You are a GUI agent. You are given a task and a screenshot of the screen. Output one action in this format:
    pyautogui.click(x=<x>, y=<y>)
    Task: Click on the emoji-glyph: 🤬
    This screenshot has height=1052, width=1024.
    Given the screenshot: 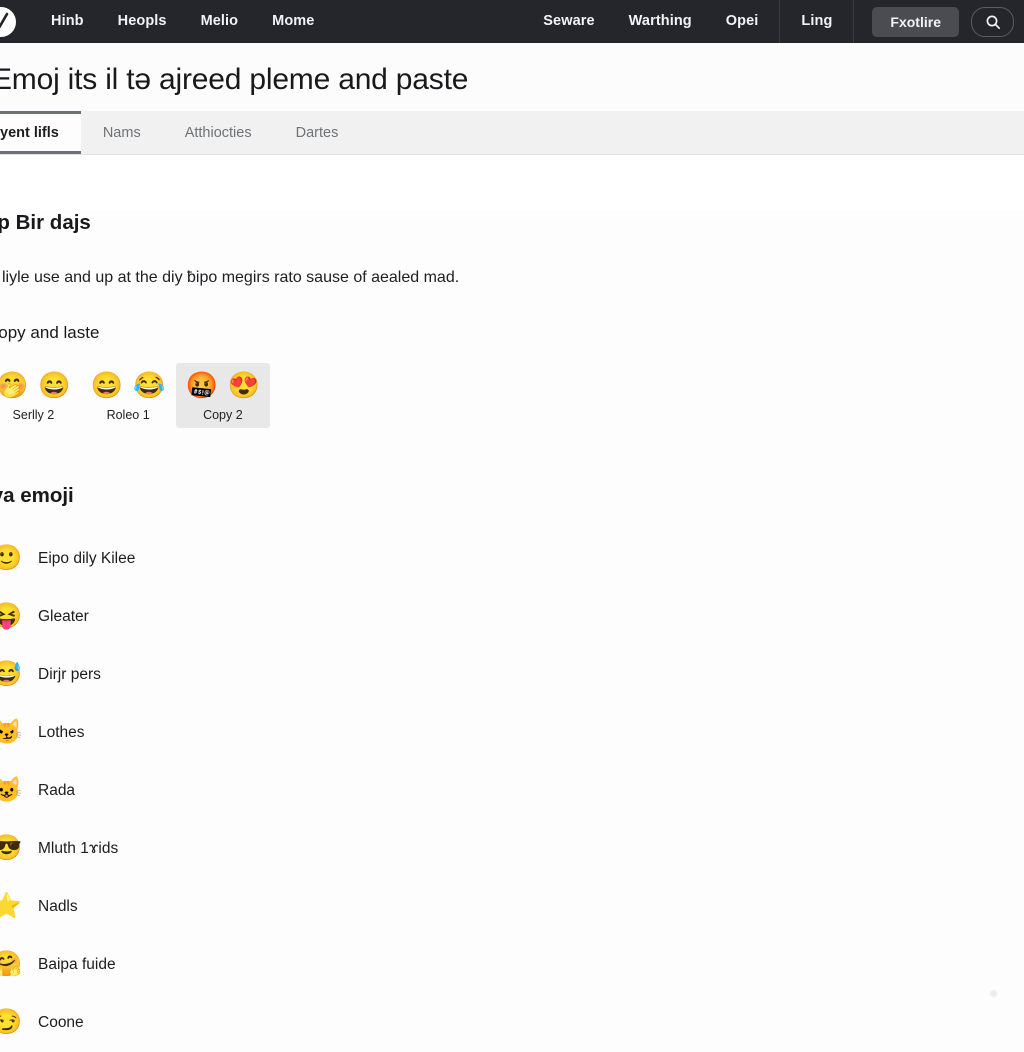 What is the action you would take?
    pyautogui.click(x=201, y=385)
    